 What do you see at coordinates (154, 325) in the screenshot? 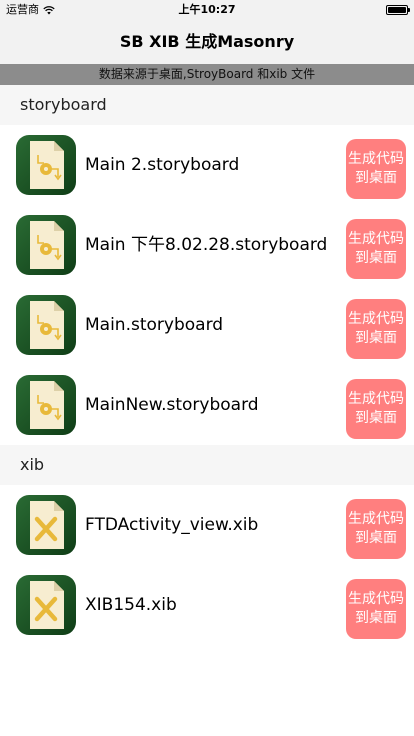
I see `file-name: Main.storyboard` at bounding box center [154, 325].